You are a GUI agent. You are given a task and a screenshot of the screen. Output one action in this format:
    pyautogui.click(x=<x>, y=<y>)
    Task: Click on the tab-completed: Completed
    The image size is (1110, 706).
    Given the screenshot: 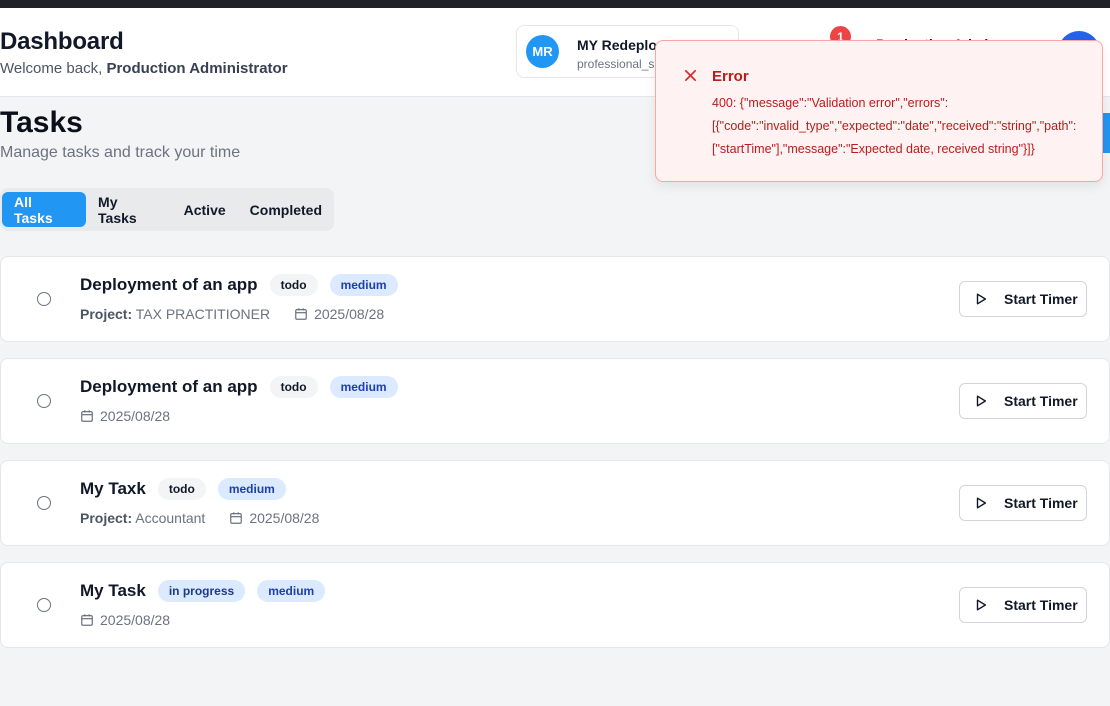 What is the action you would take?
    pyautogui.click(x=286, y=209)
    